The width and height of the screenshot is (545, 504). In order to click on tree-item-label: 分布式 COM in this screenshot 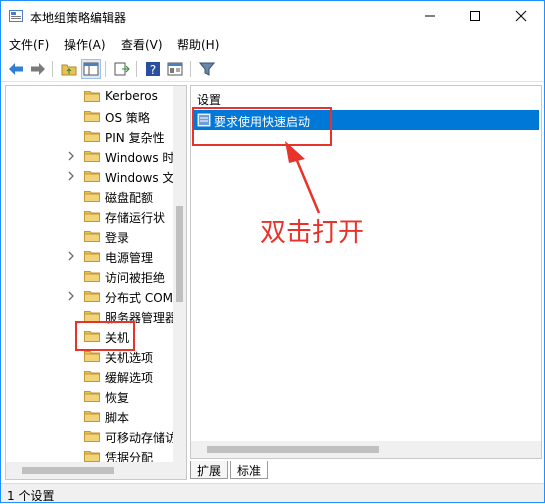, I will do `click(139, 298)`.